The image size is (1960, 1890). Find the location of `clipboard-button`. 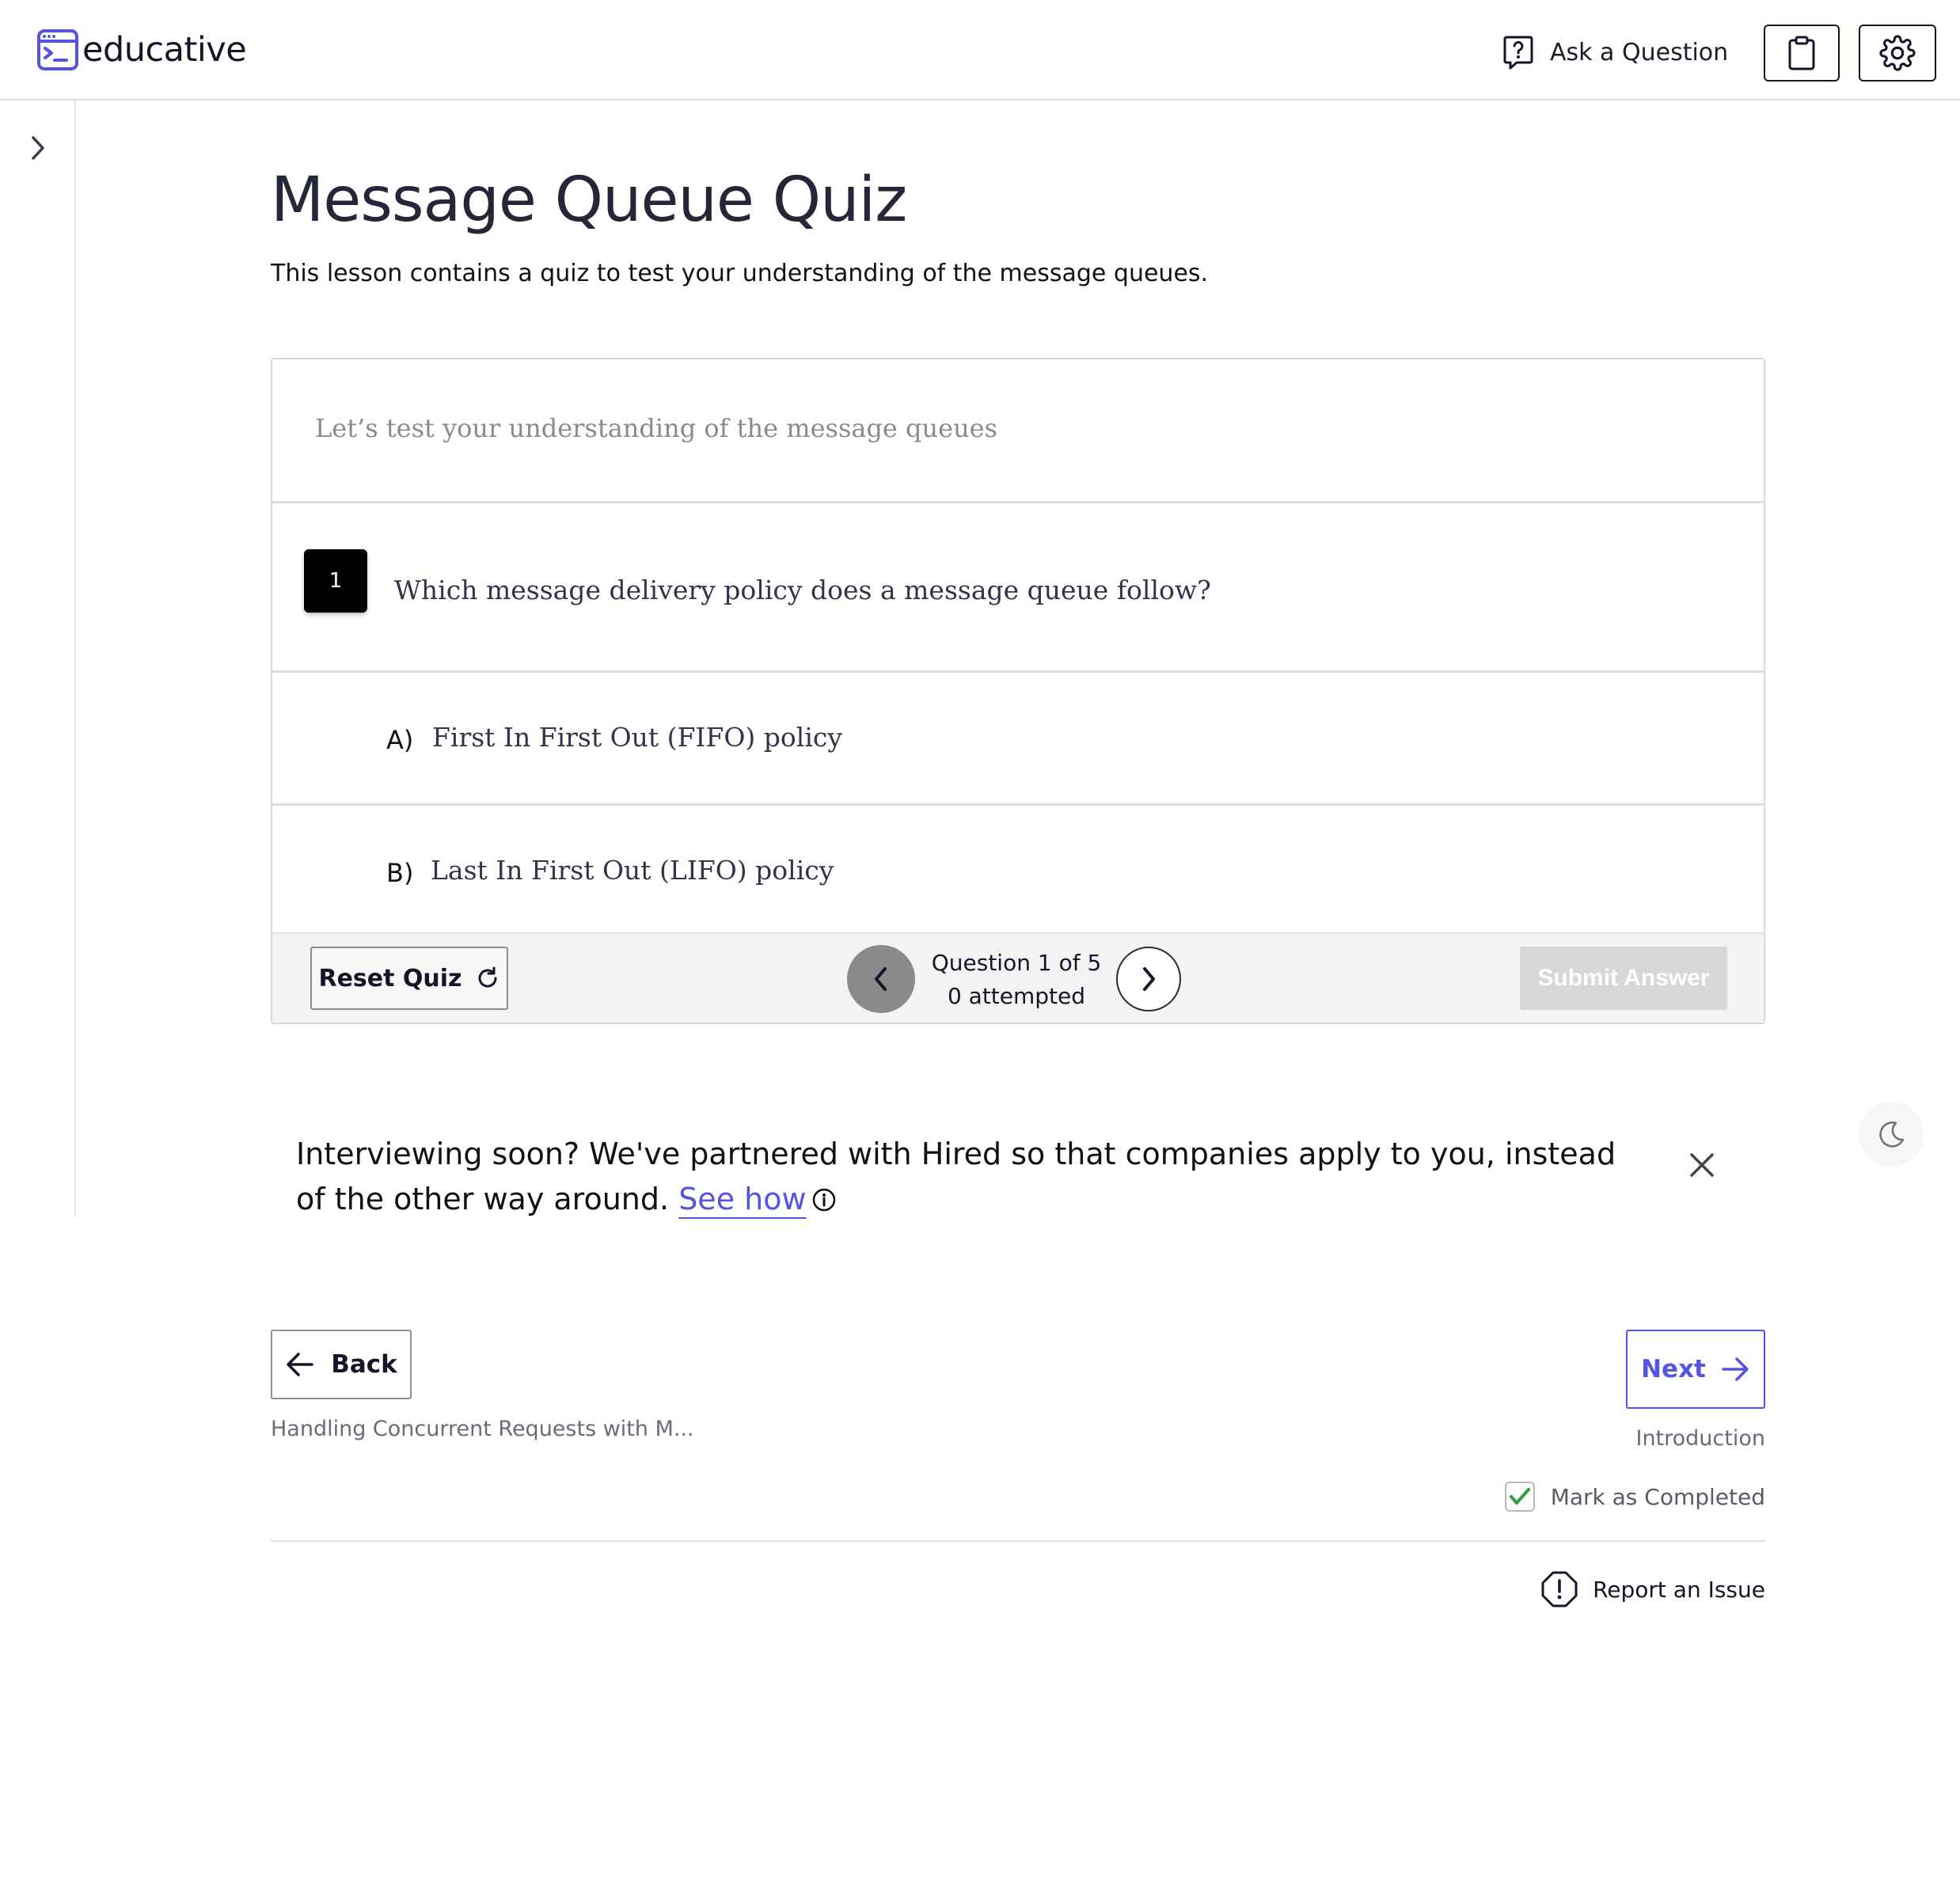

clipboard-button is located at coordinates (1802, 53).